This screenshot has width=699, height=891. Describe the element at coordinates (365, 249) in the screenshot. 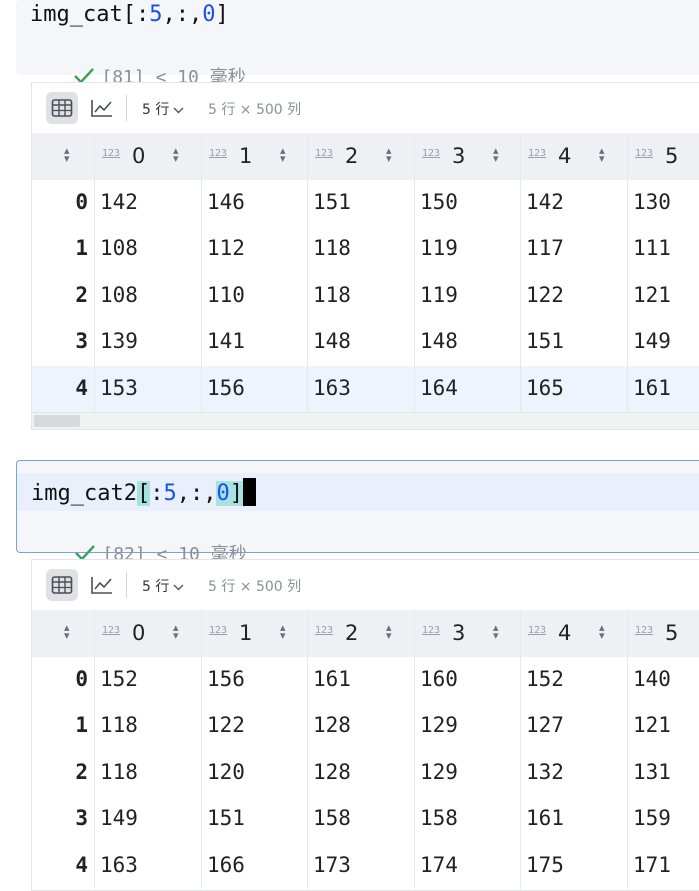

I see `table-row: 1 108 112 118 119 117 111` at that location.